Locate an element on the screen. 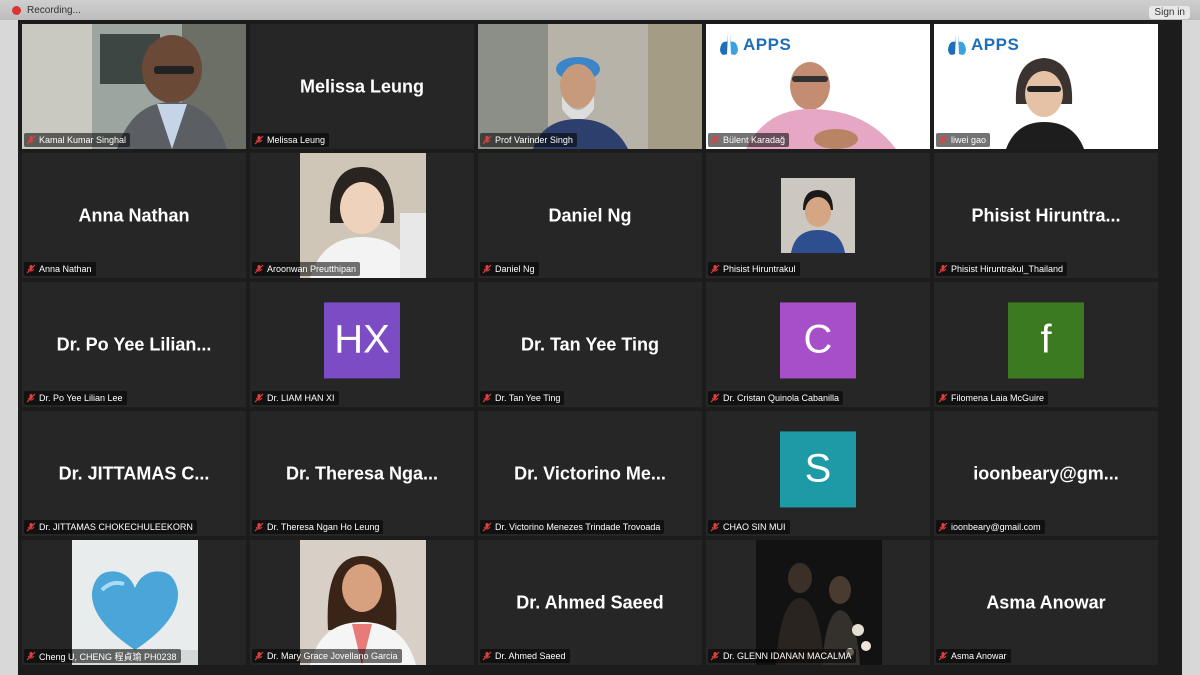  participant-display-name: Dr. Ahmed Saeed is located at coordinates (590, 602).